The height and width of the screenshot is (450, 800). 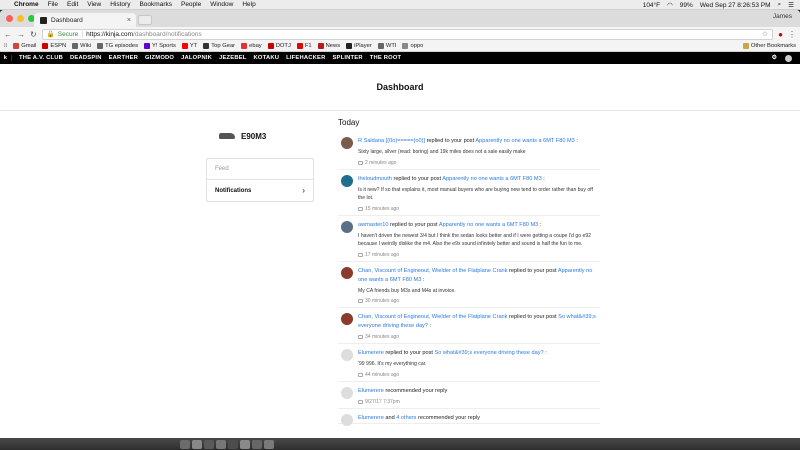 I want to click on timestamp: 44 minutes ago, so click(x=479, y=376).